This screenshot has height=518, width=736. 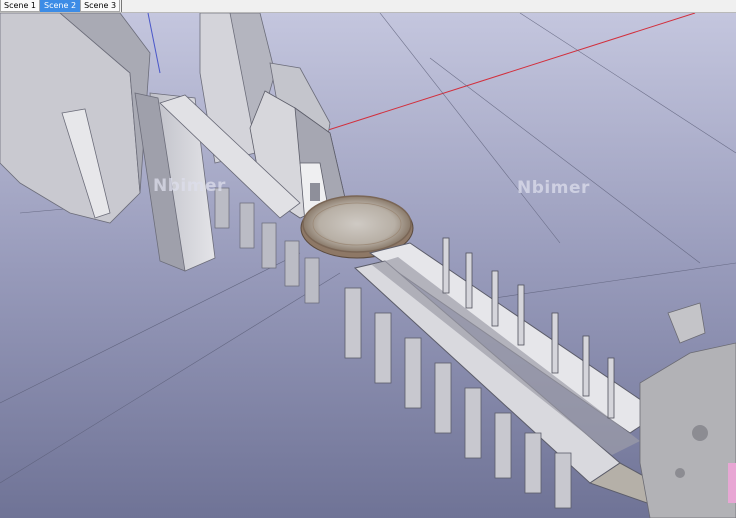 What do you see at coordinates (368, 6) in the screenshot?
I see `scene-tab-bar: Scene 1 Scene 2 Scene 3` at bounding box center [368, 6].